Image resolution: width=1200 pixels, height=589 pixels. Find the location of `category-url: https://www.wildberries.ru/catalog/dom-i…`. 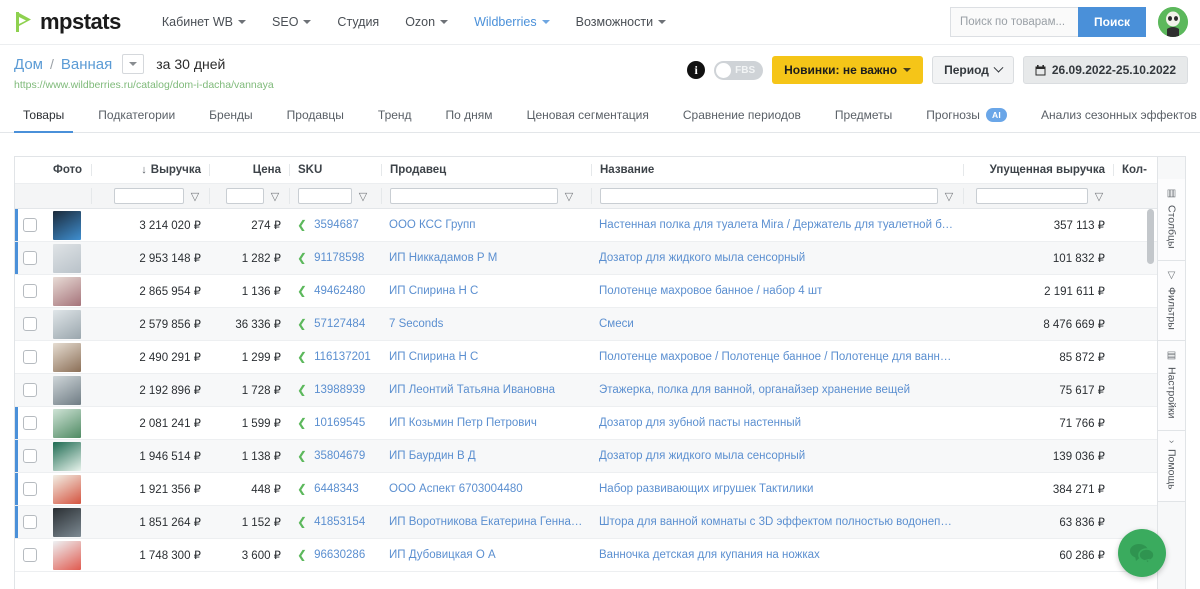

category-url: https://www.wildberries.ru/catalog/dom-i… is located at coordinates (144, 85).